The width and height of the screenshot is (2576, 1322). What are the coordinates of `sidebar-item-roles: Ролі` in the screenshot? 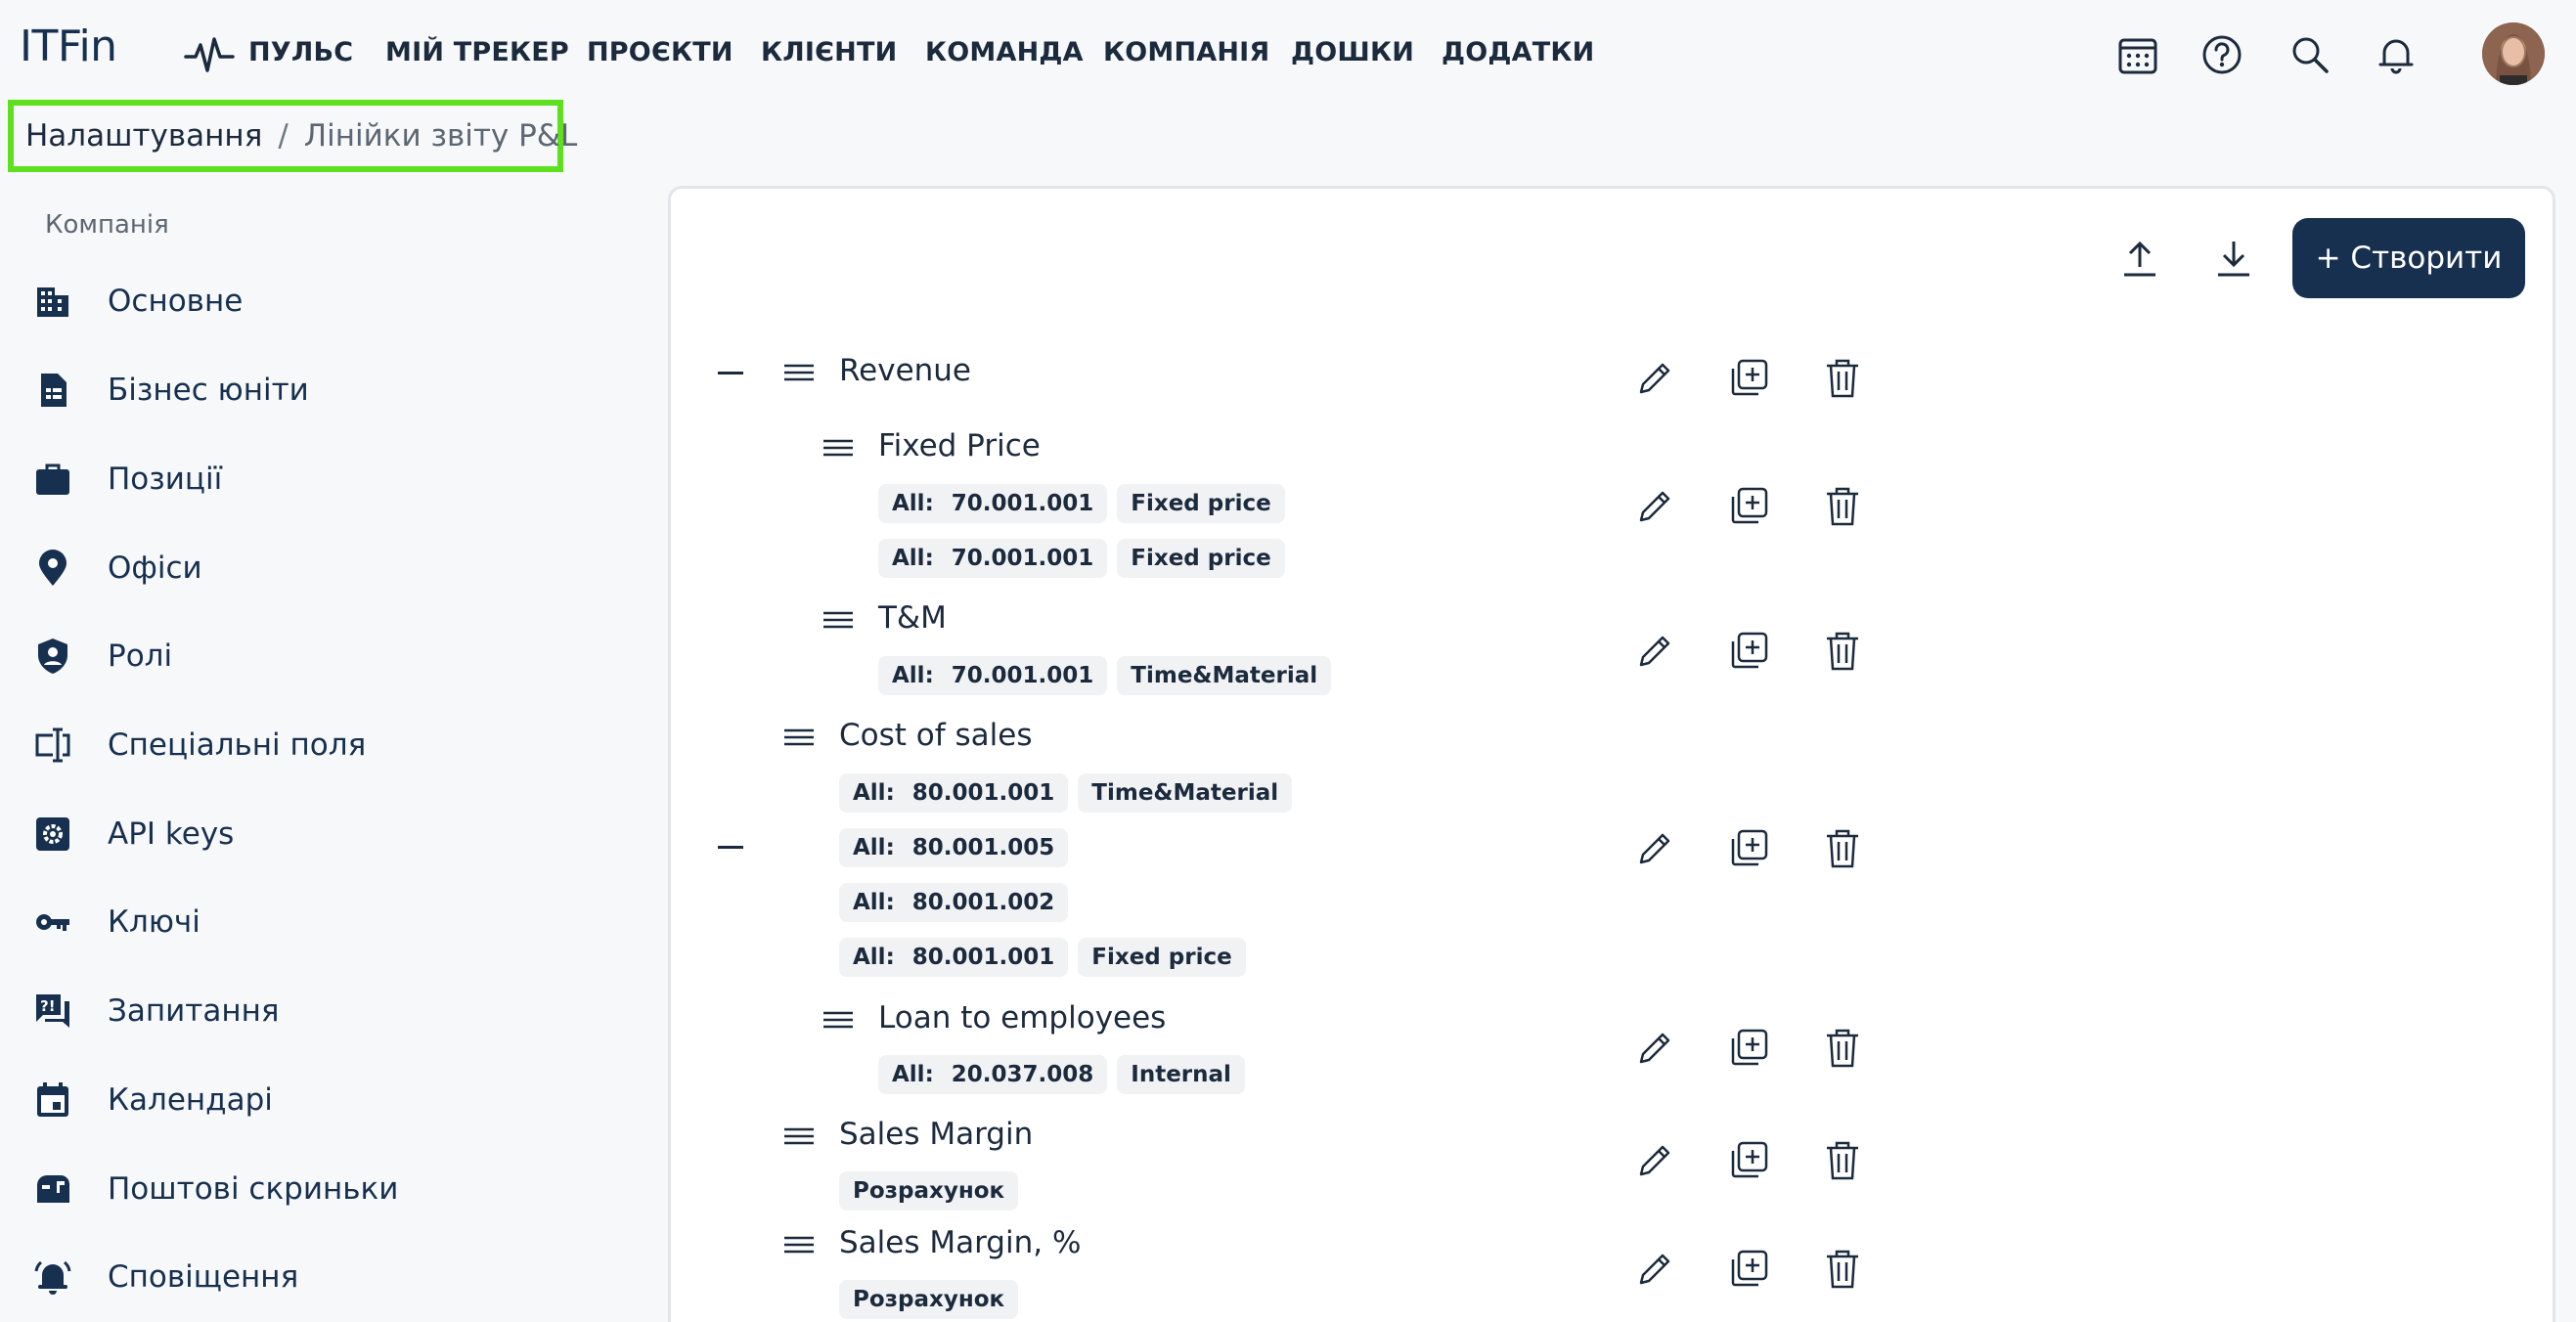 It's located at (332, 656).